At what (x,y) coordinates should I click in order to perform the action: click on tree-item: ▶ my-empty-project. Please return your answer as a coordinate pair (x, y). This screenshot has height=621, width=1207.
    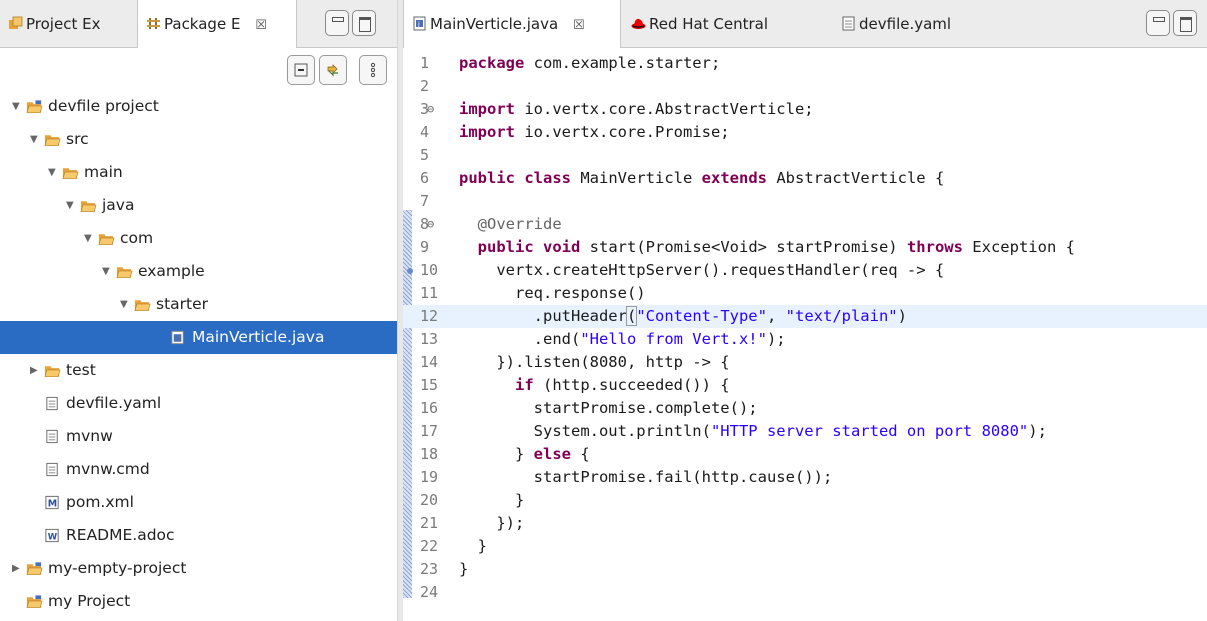
    Looking at the image, I should click on (198, 568).